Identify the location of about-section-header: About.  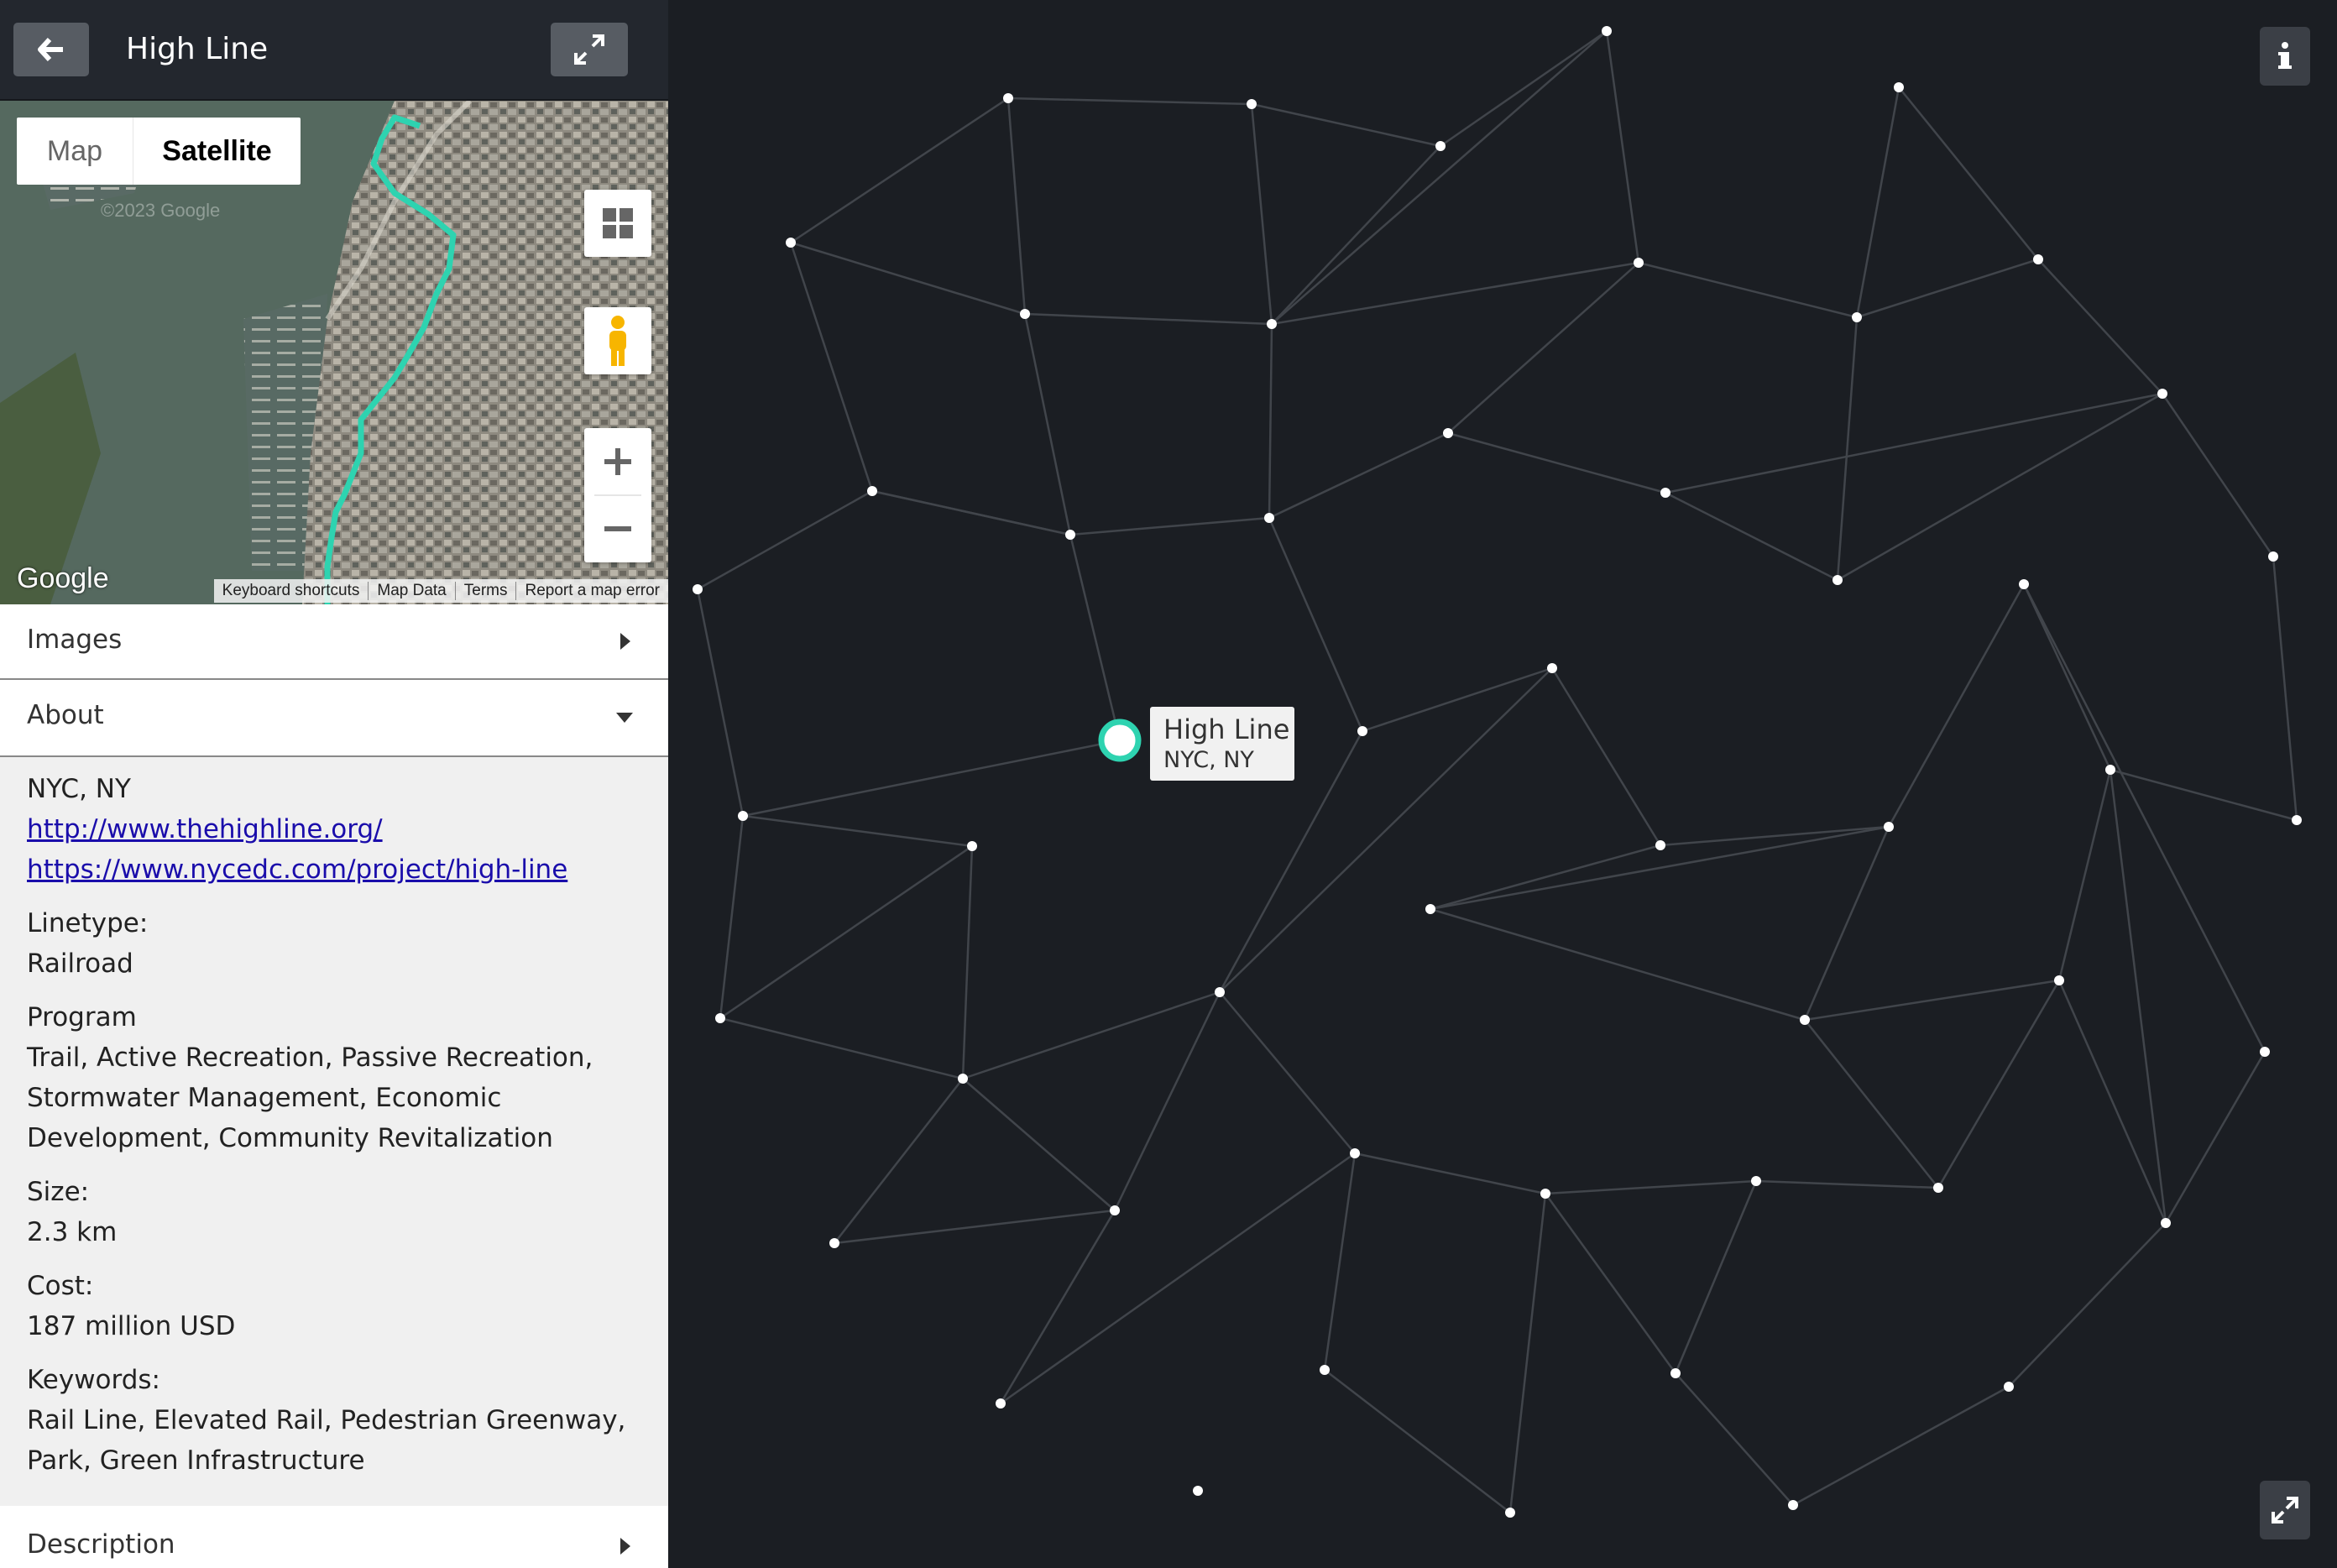
(334, 718).